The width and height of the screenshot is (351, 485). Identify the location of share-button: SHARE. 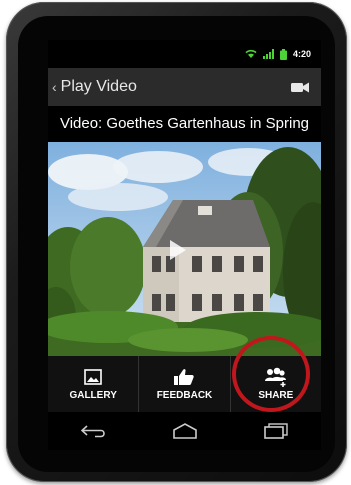
(276, 384).